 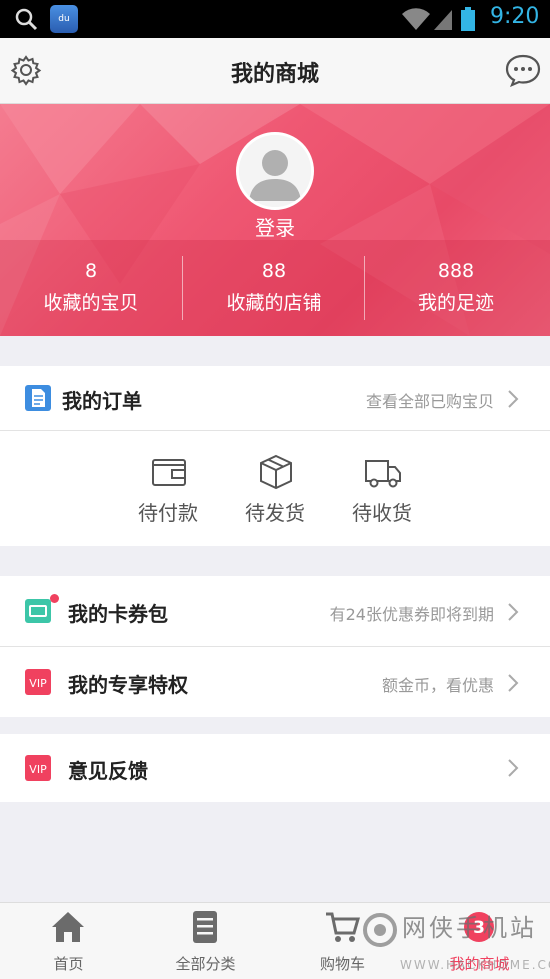 What do you see at coordinates (276, 472) in the screenshot?
I see `package-icon` at bounding box center [276, 472].